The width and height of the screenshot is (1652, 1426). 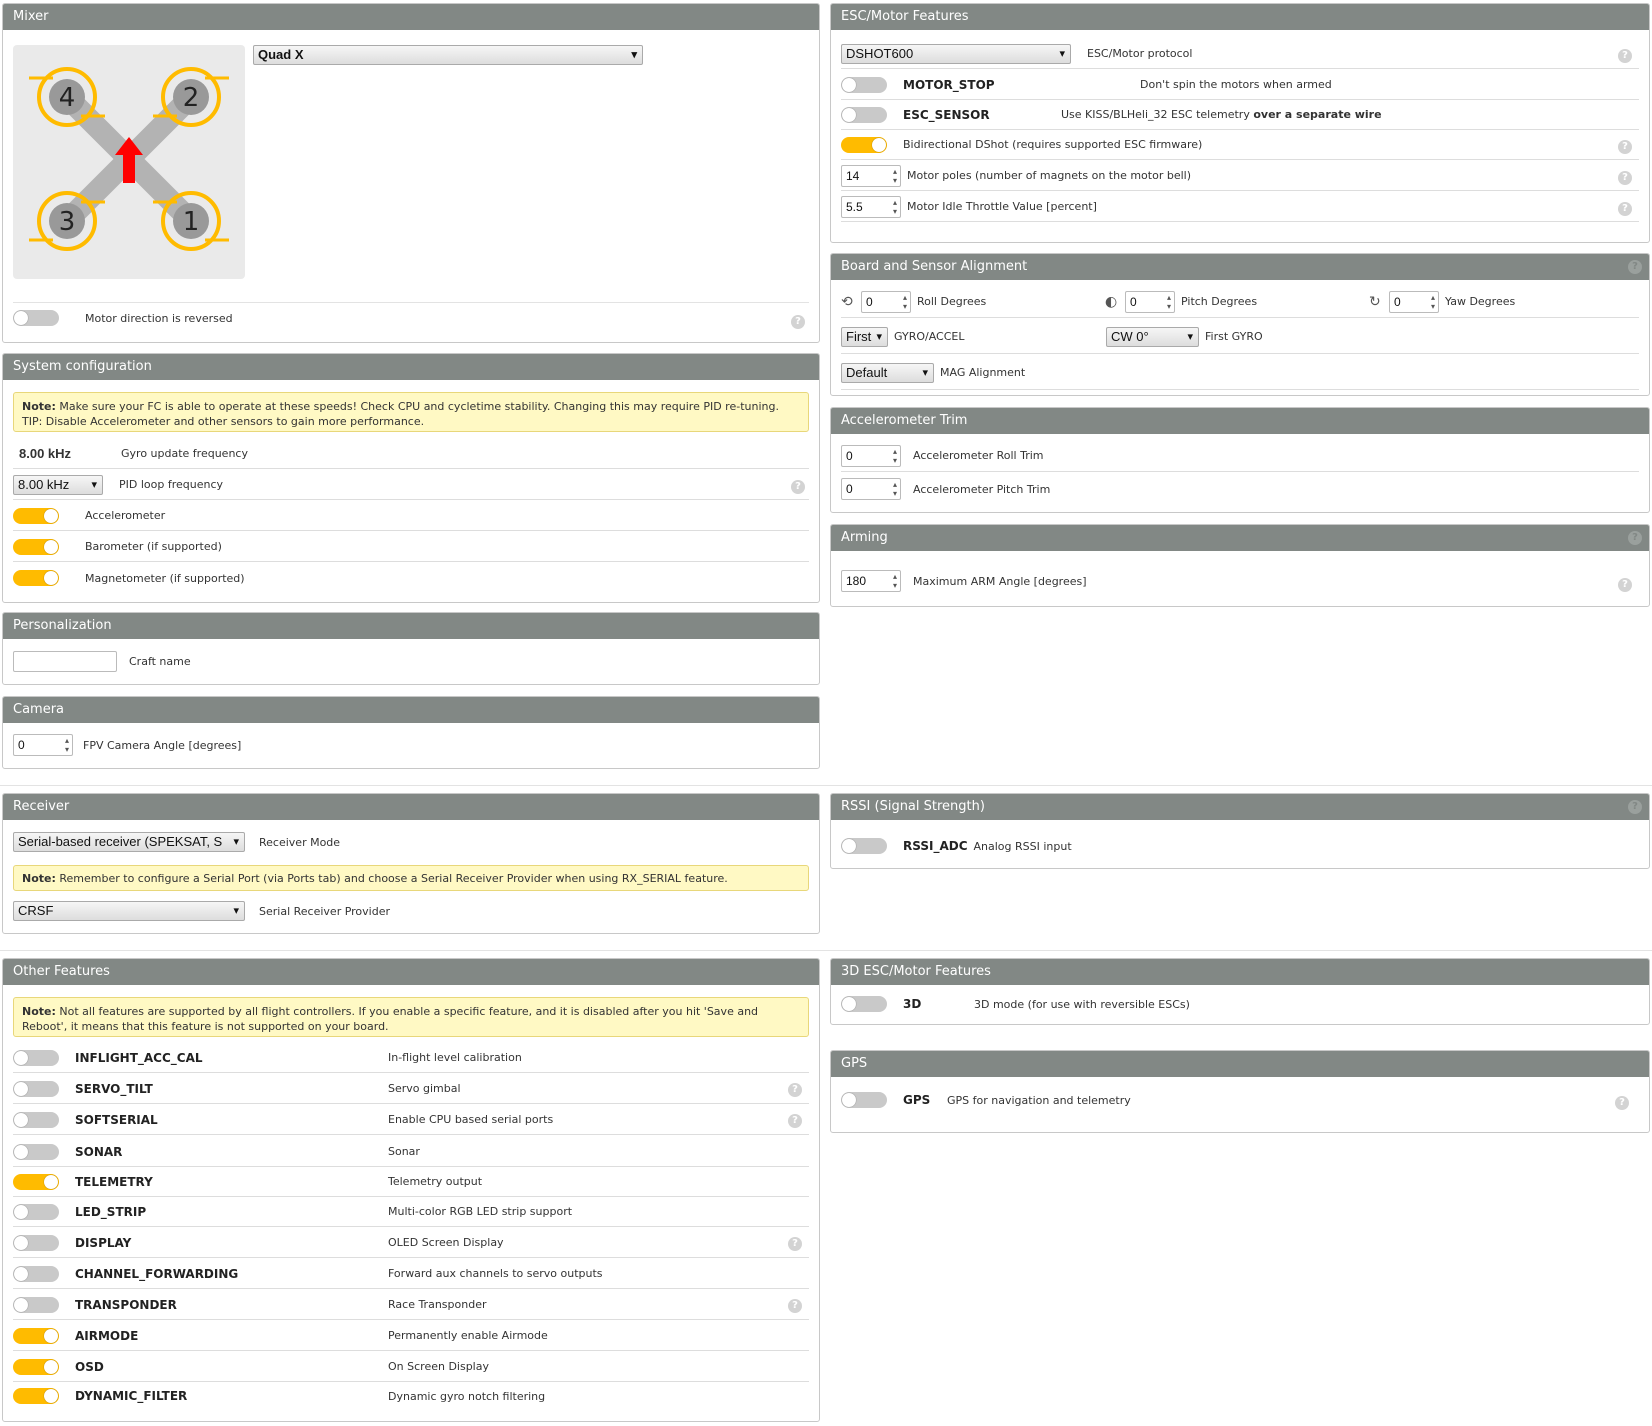 I want to click on acc-roll-trim-input: 0, so click(x=871, y=455).